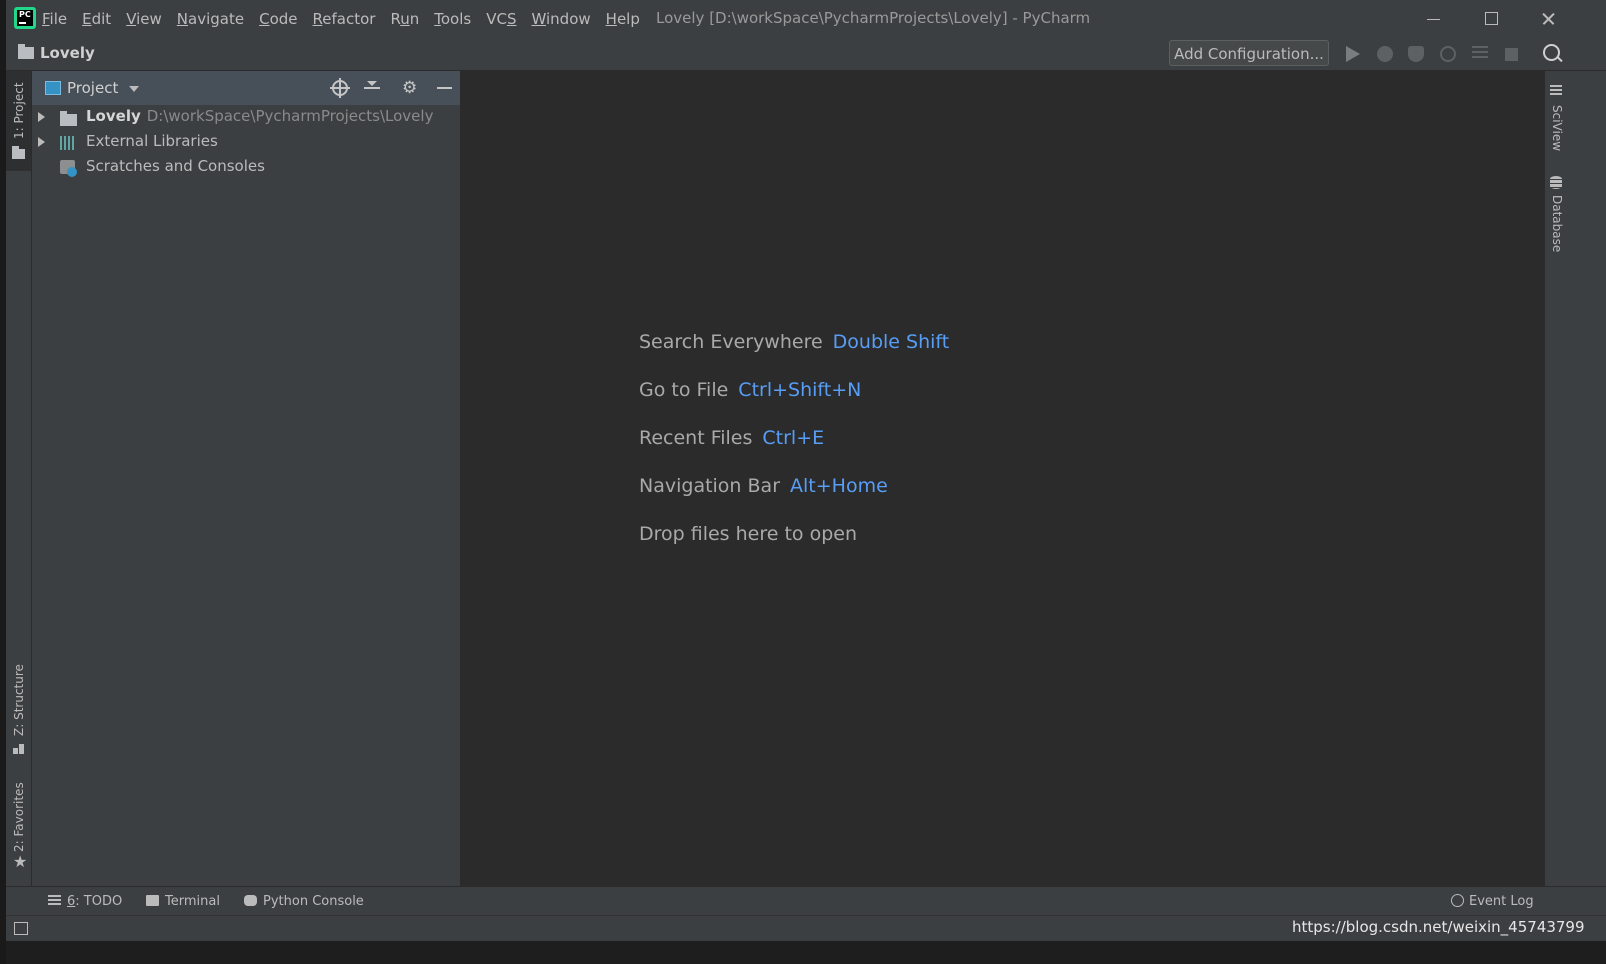 This screenshot has width=1606, height=964. What do you see at coordinates (452, 19) in the screenshot?
I see `menu-tools: Tools` at bounding box center [452, 19].